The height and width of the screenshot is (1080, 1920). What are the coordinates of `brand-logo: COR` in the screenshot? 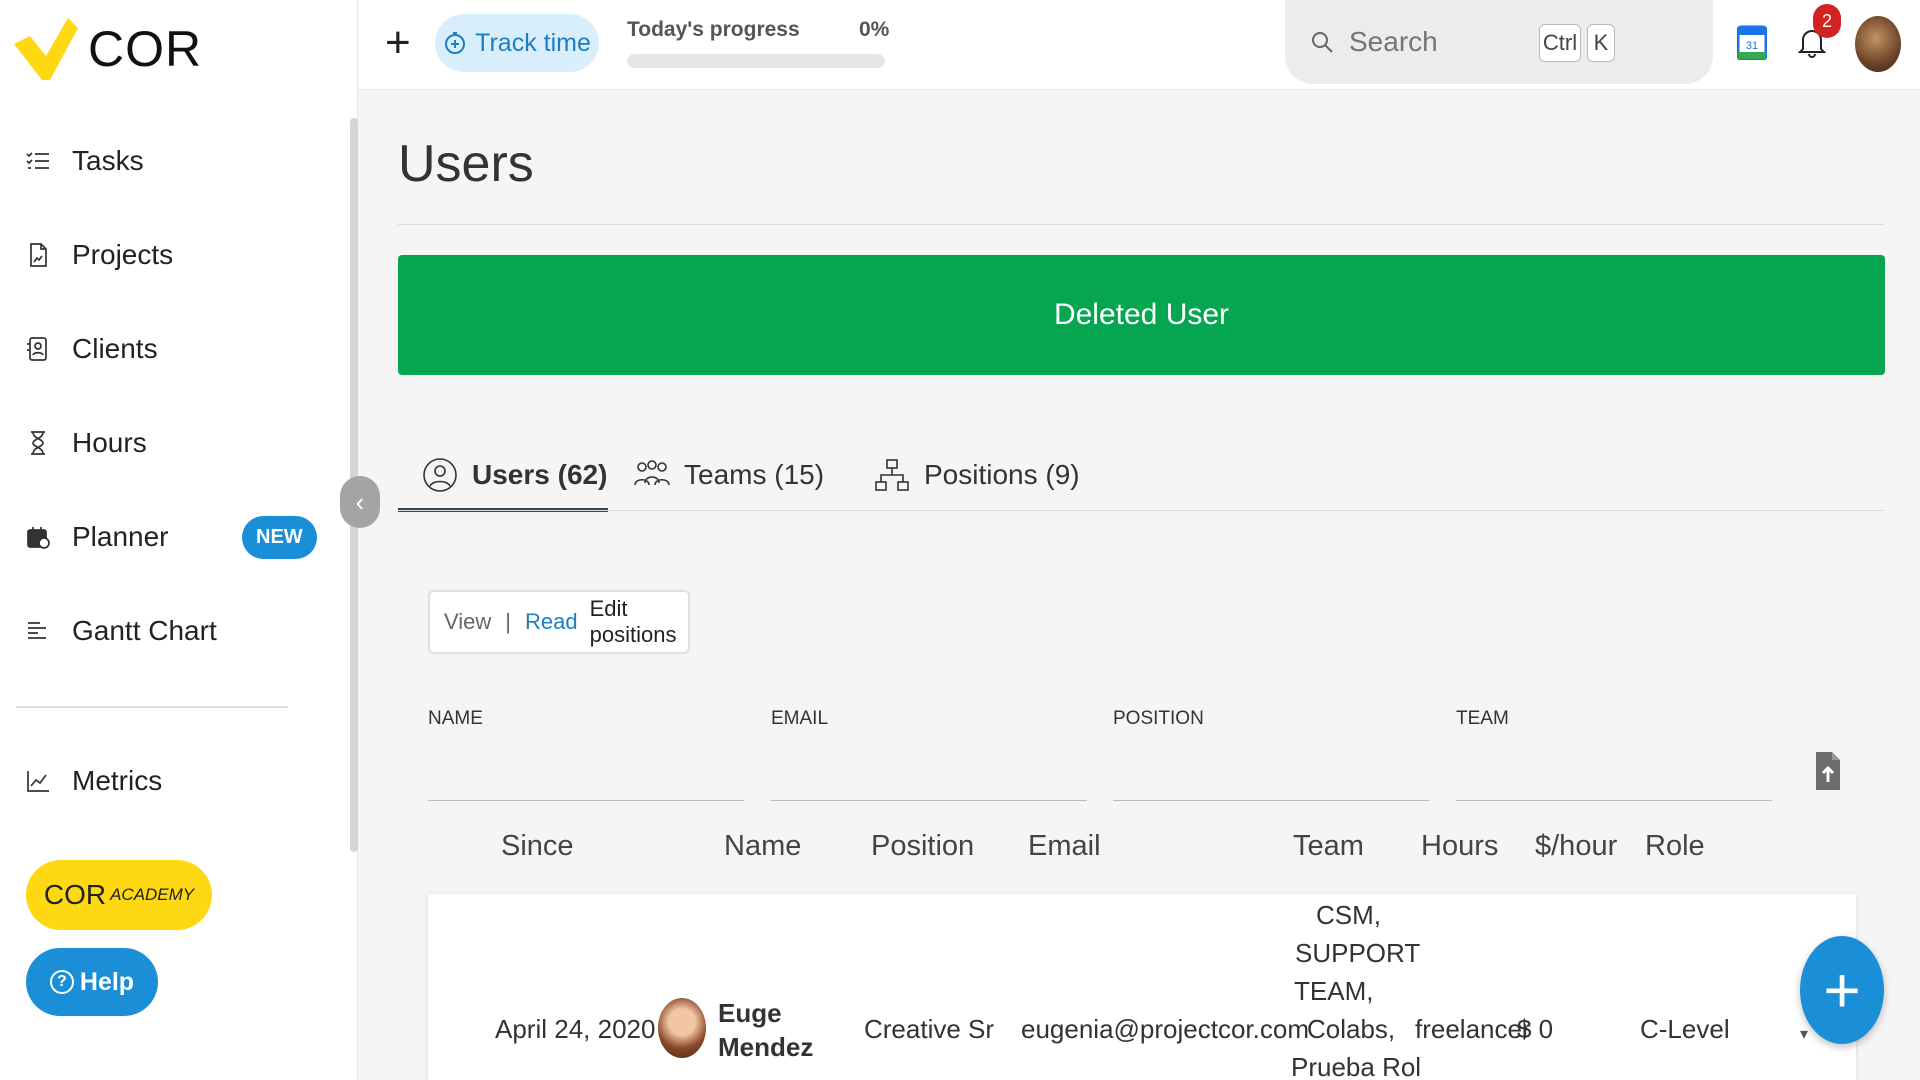 It's located at (107, 49).